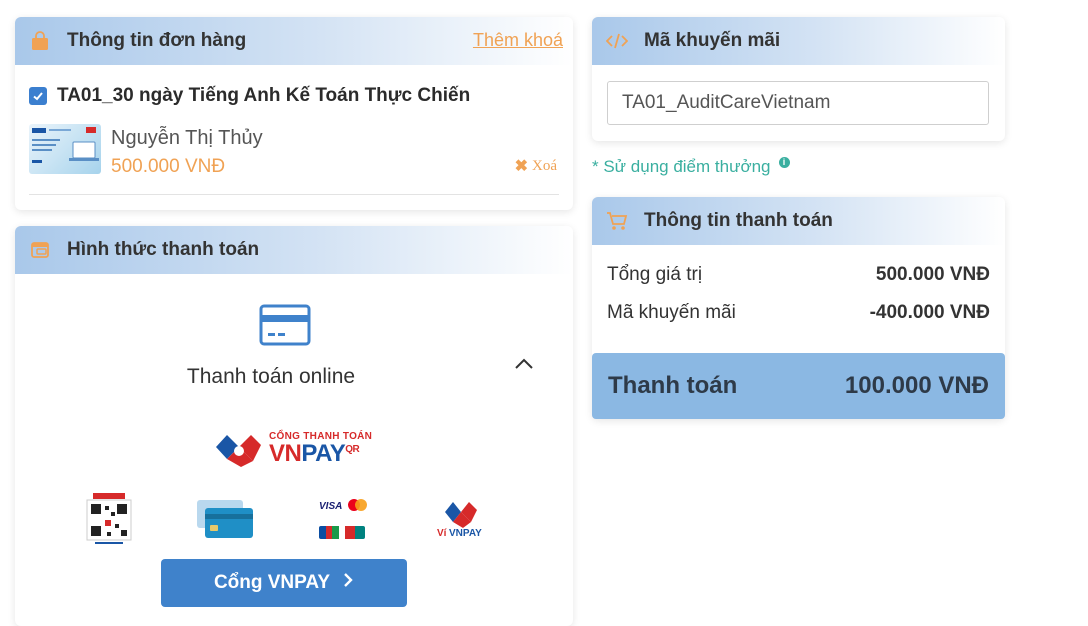  I want to click on close-icon: ✖, so click(521, 166).